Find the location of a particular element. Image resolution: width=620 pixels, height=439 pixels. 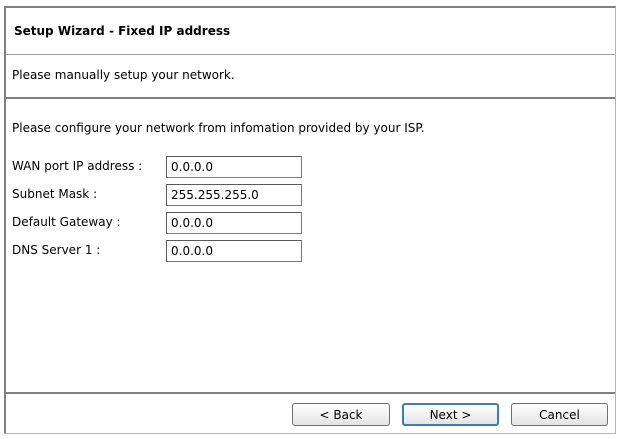

wan-ip-label: WAN port IP address : is located at coordinates (77, 166).